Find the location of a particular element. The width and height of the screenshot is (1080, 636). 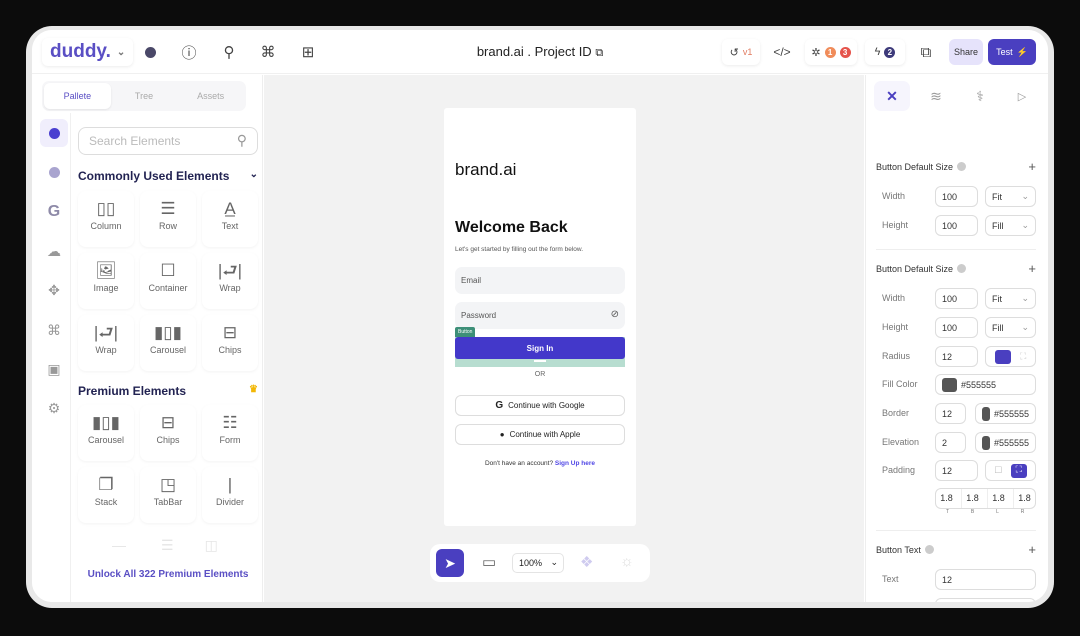

settings-icon: ⚙ is located at coordinates (54, 408).